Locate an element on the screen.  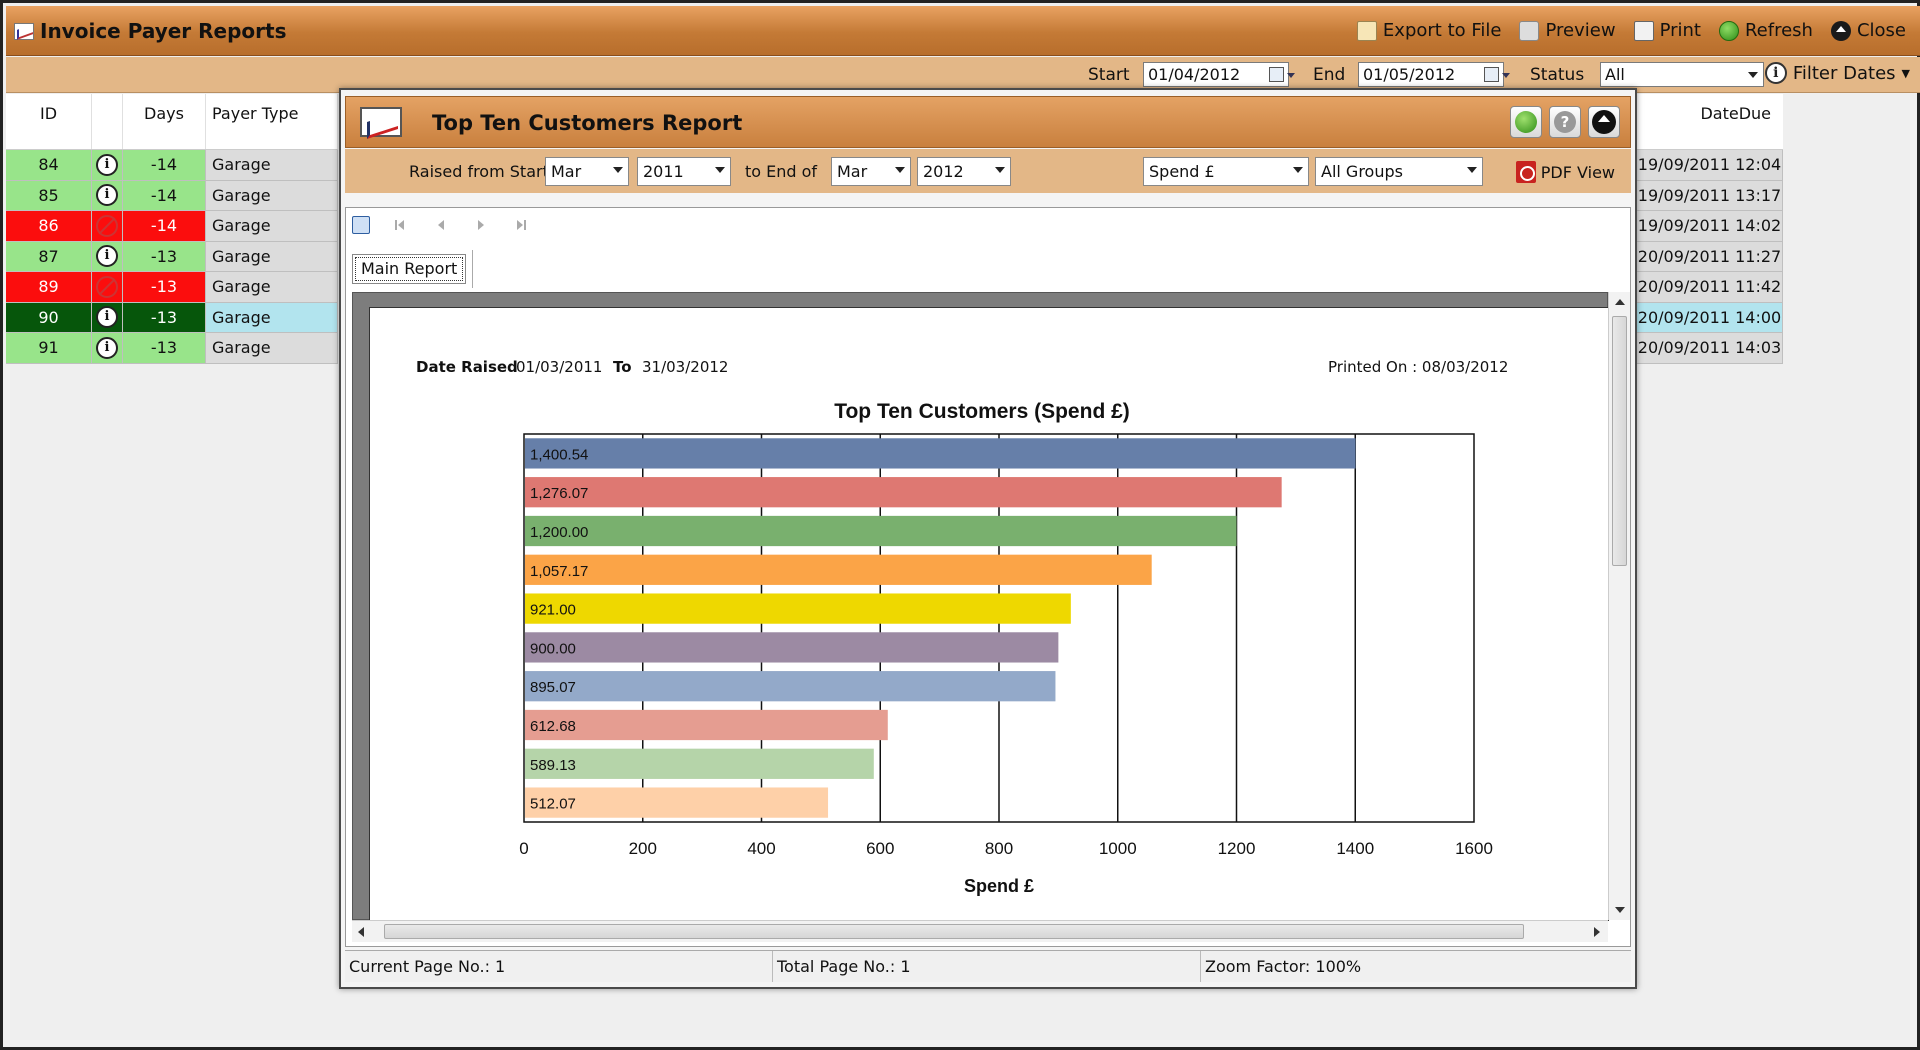
to-year-select: 2012 is located at coordinates (964, 171).